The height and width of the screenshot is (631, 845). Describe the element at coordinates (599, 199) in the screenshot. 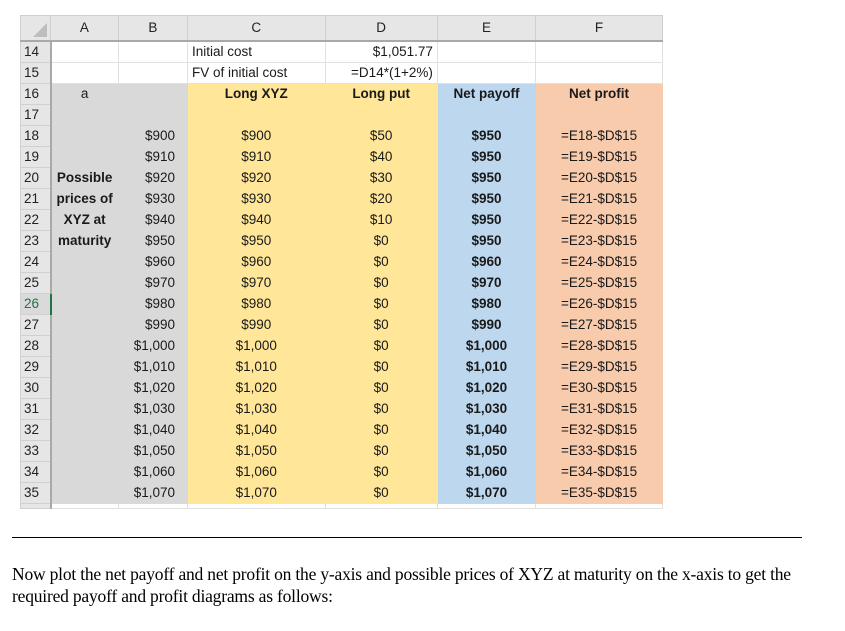

I see `net-profit-cell: =E21-$D$15` at that location.